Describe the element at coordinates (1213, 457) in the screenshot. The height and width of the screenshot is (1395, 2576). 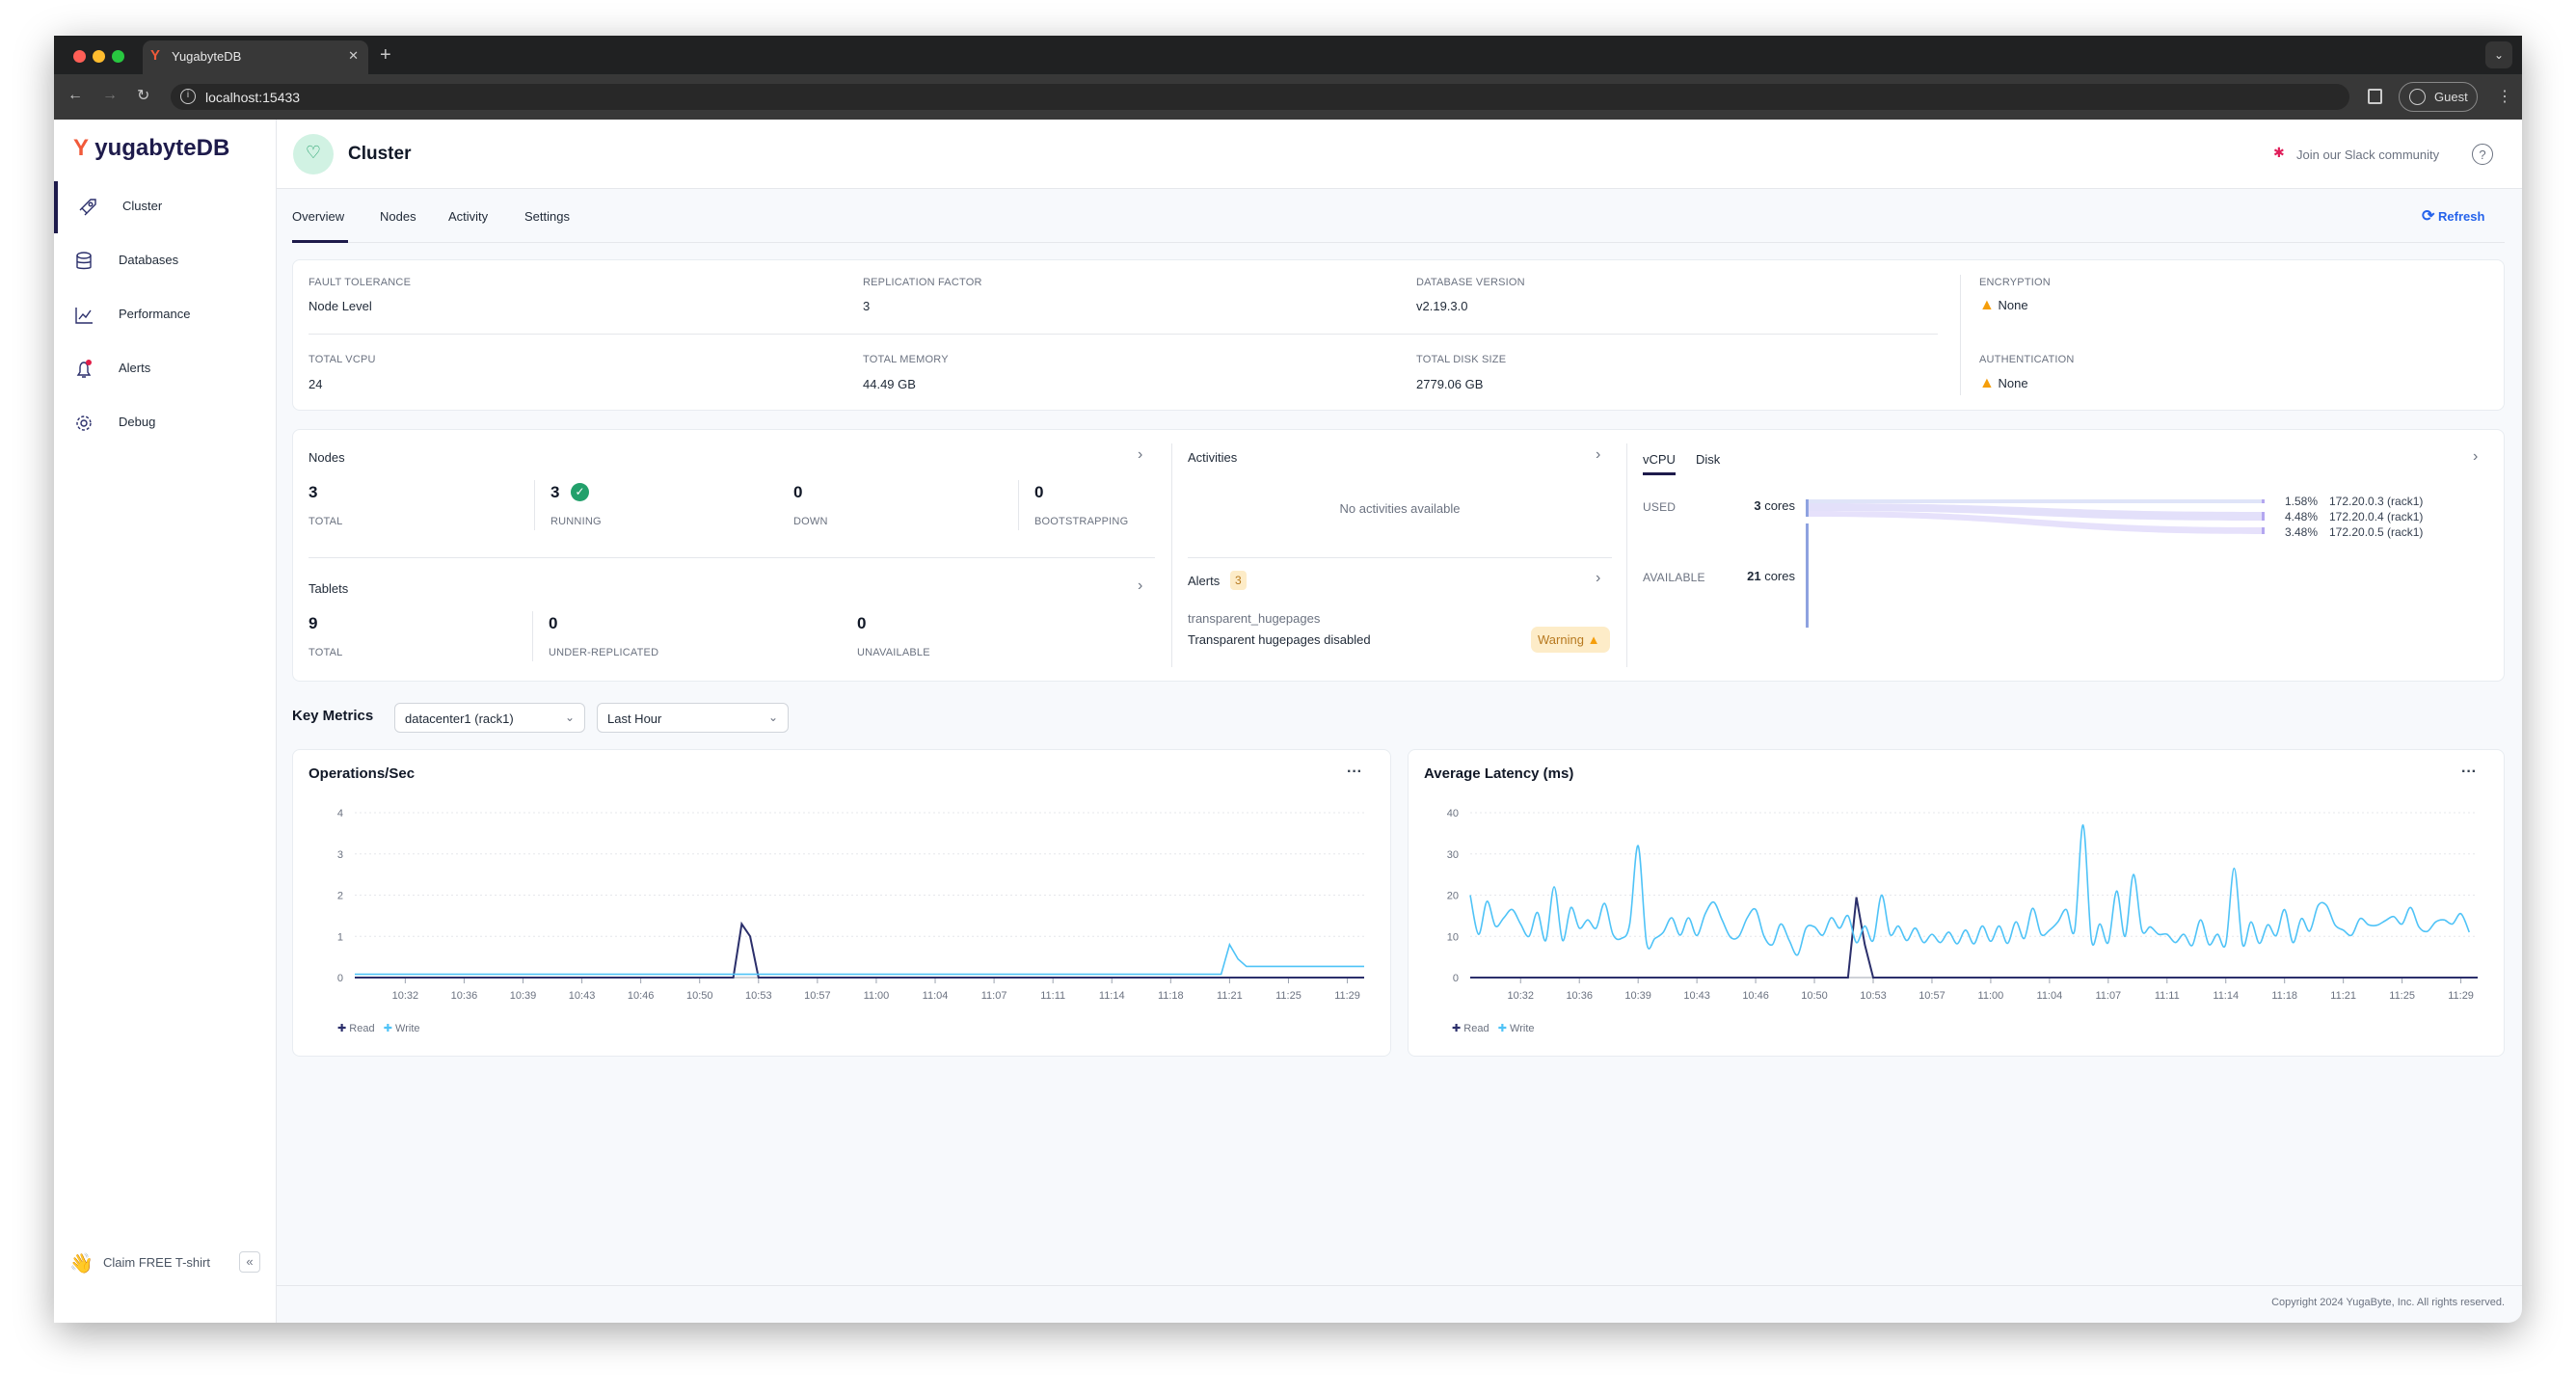
I see `activities-section-title: Activities` at that location.